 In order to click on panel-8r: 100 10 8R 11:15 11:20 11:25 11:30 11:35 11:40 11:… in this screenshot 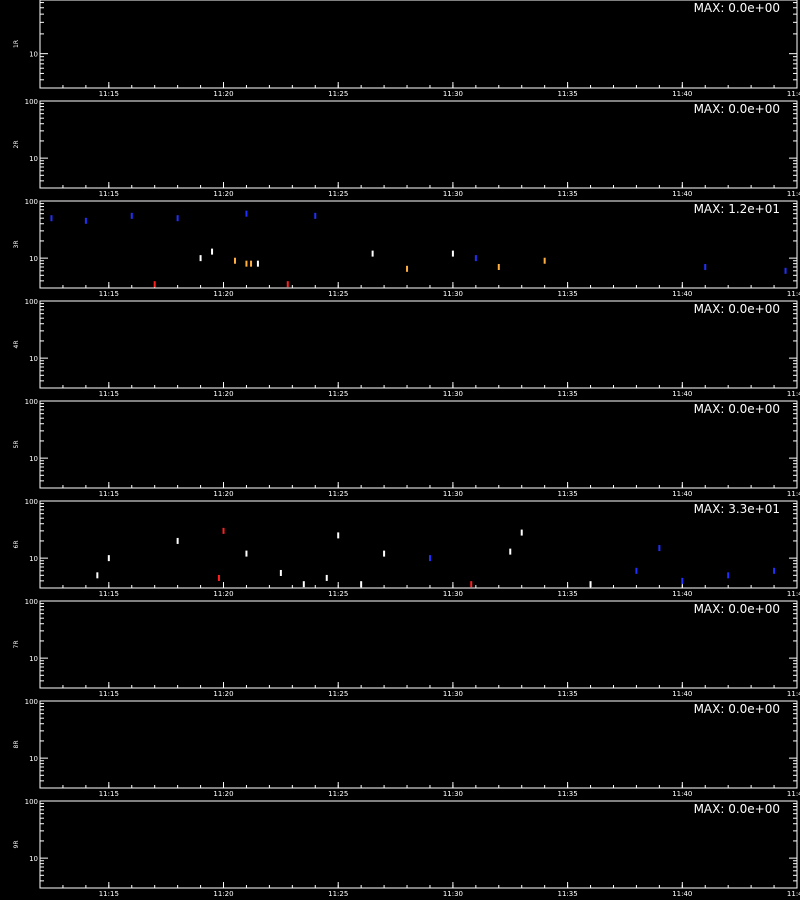, I will do `click(406, 748)`.